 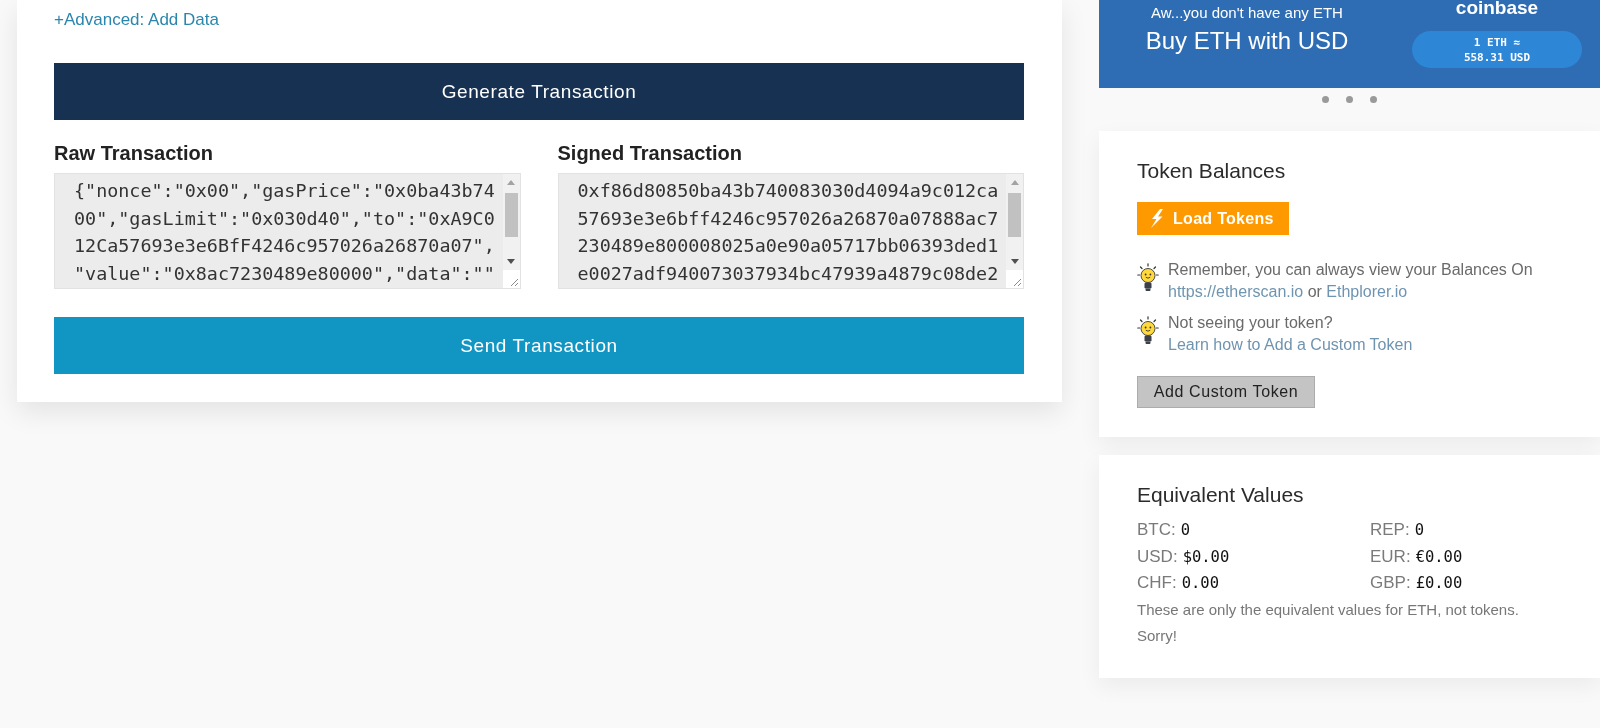 I want to click on tip-link: Ethplorer.io, so click(x=1367, y=291).